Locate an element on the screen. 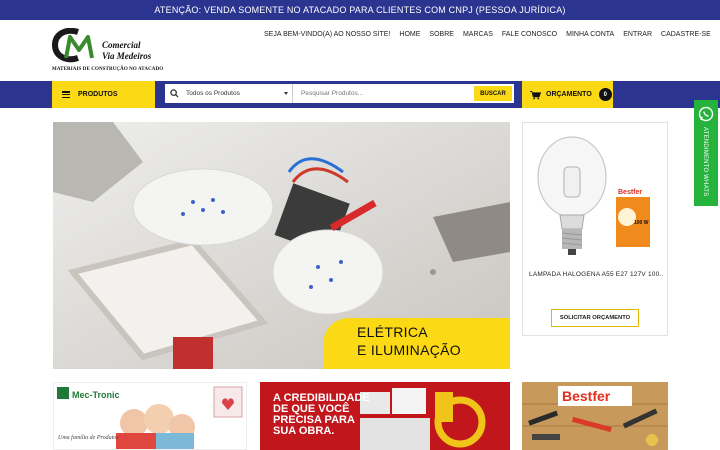 The image size is (720, 450). welcome-text: SEJA BEM-VINDO(A) AO NOSSO SITE! is located at coordinates (327, 34).